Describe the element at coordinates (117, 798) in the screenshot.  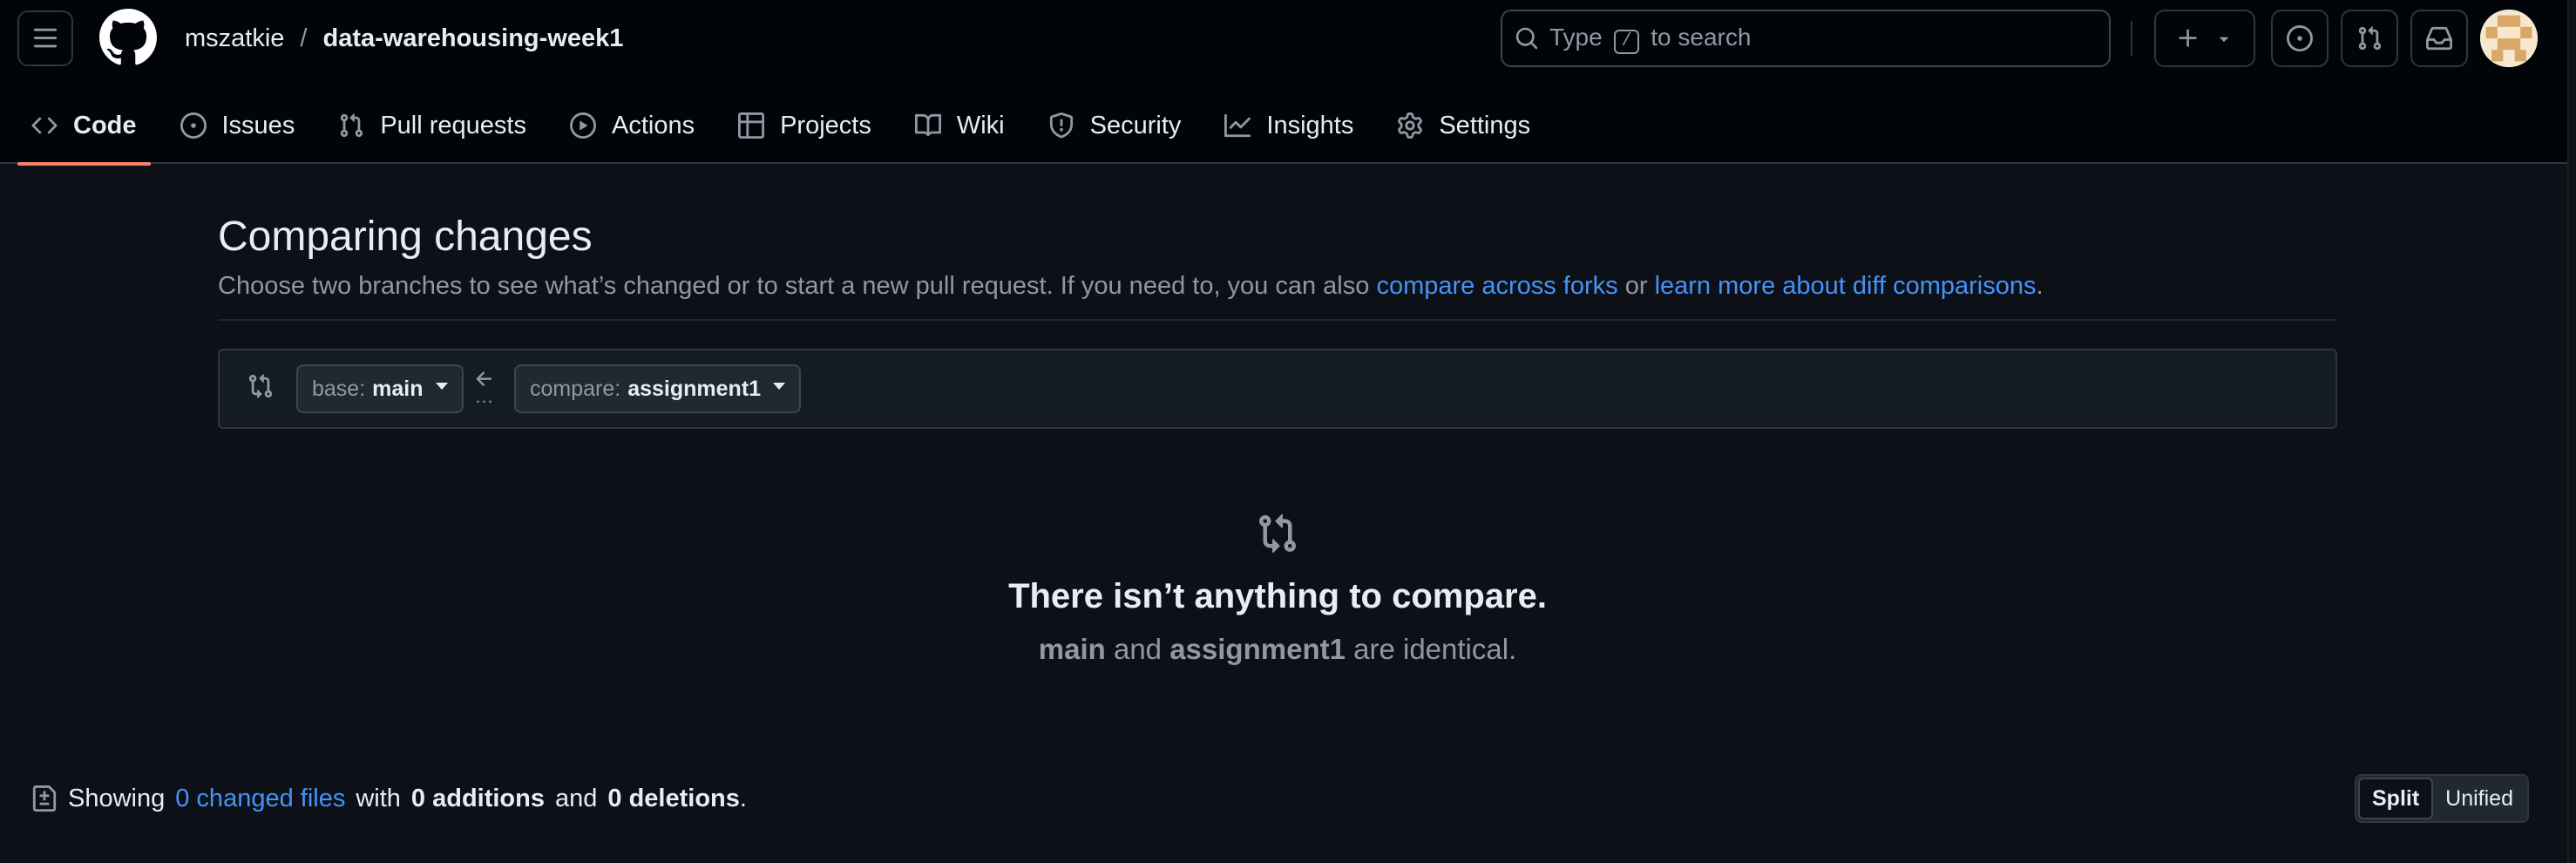
I see `summary-showing: Showing` at that location.